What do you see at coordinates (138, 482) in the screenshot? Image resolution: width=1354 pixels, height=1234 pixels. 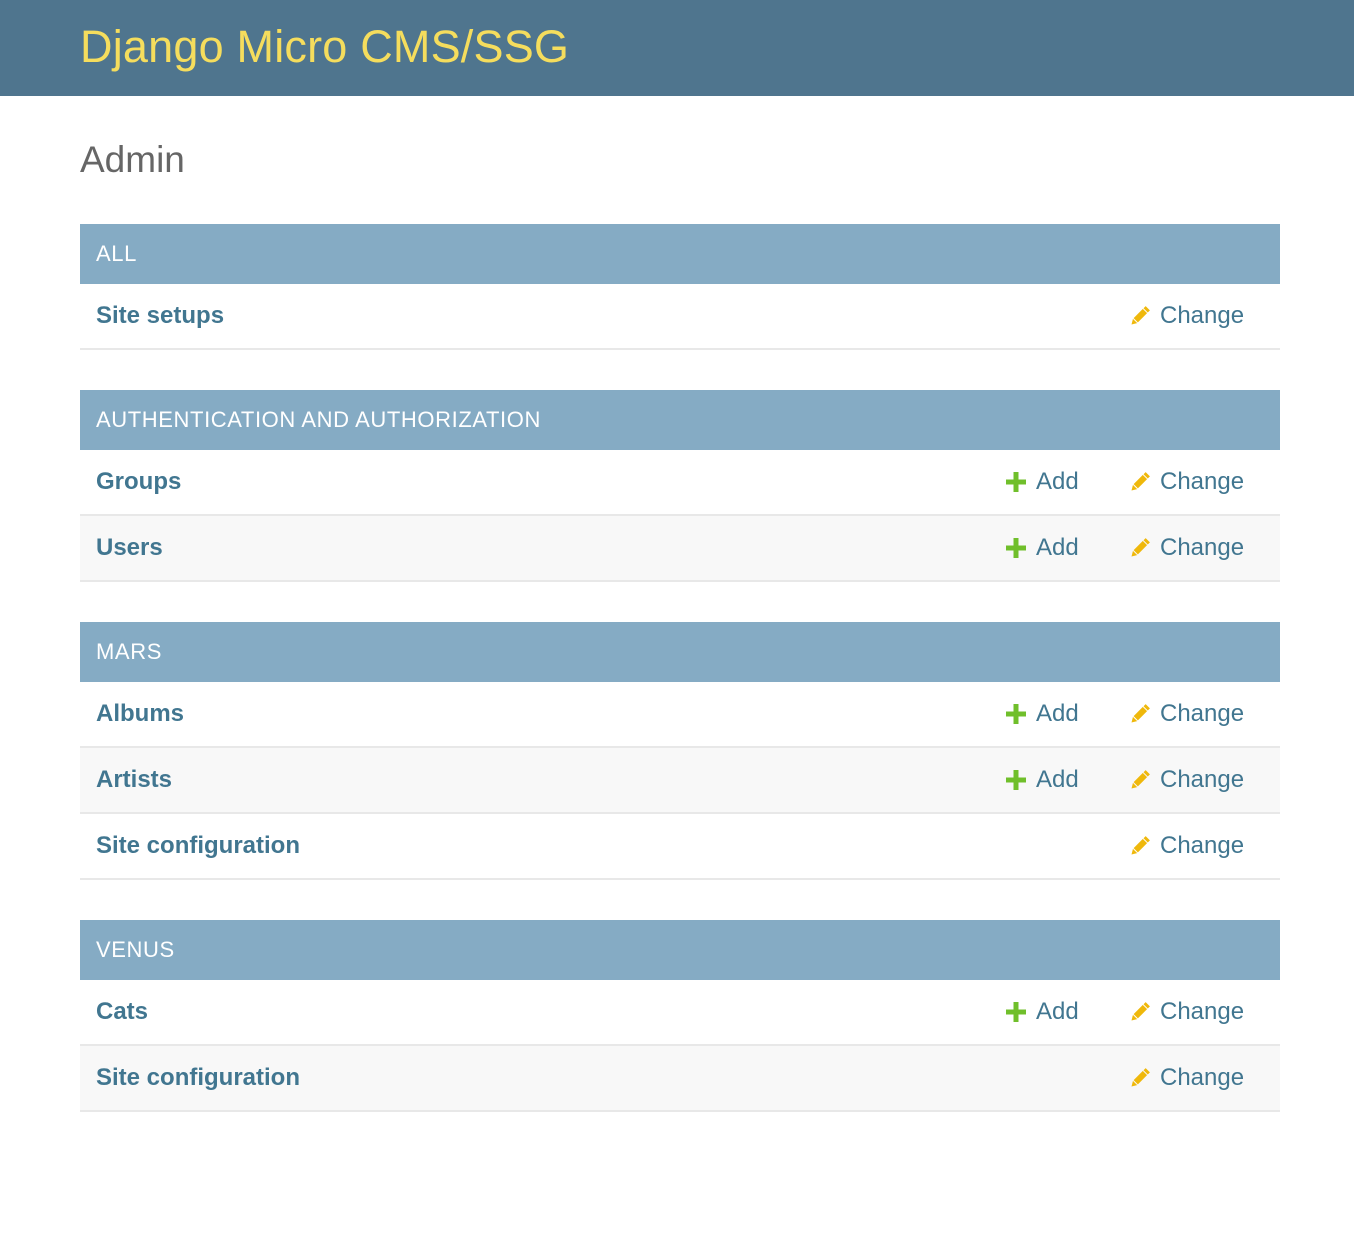 I see `model-link: Groups` at bounding box center [138, 482].